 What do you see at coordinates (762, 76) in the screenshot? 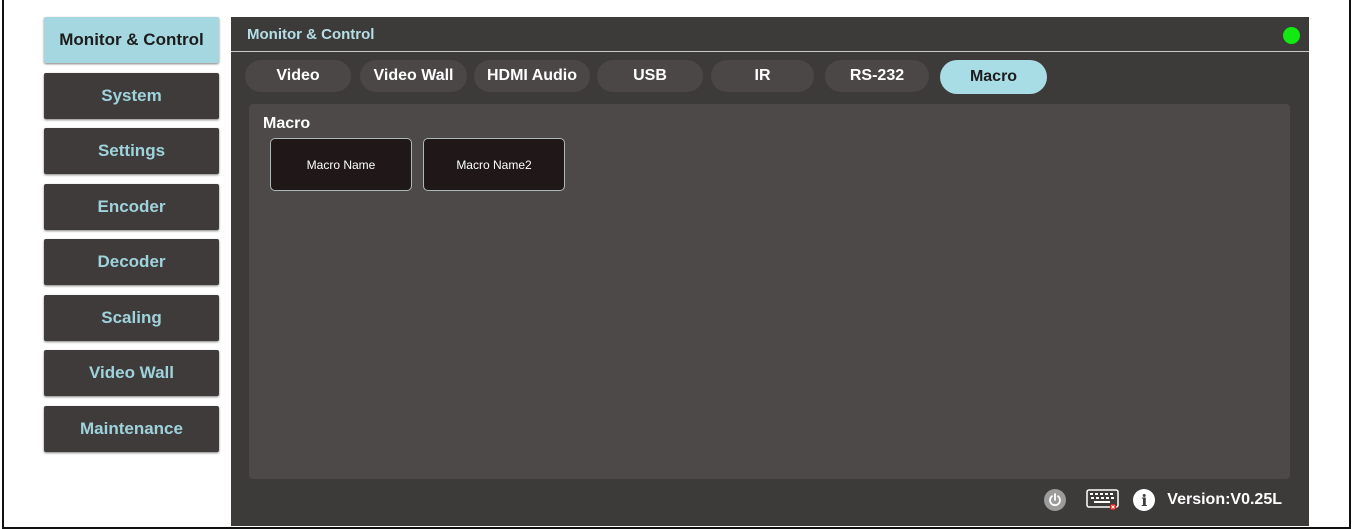
I see `tab-ir: IR` at bounding box center [762, 76].